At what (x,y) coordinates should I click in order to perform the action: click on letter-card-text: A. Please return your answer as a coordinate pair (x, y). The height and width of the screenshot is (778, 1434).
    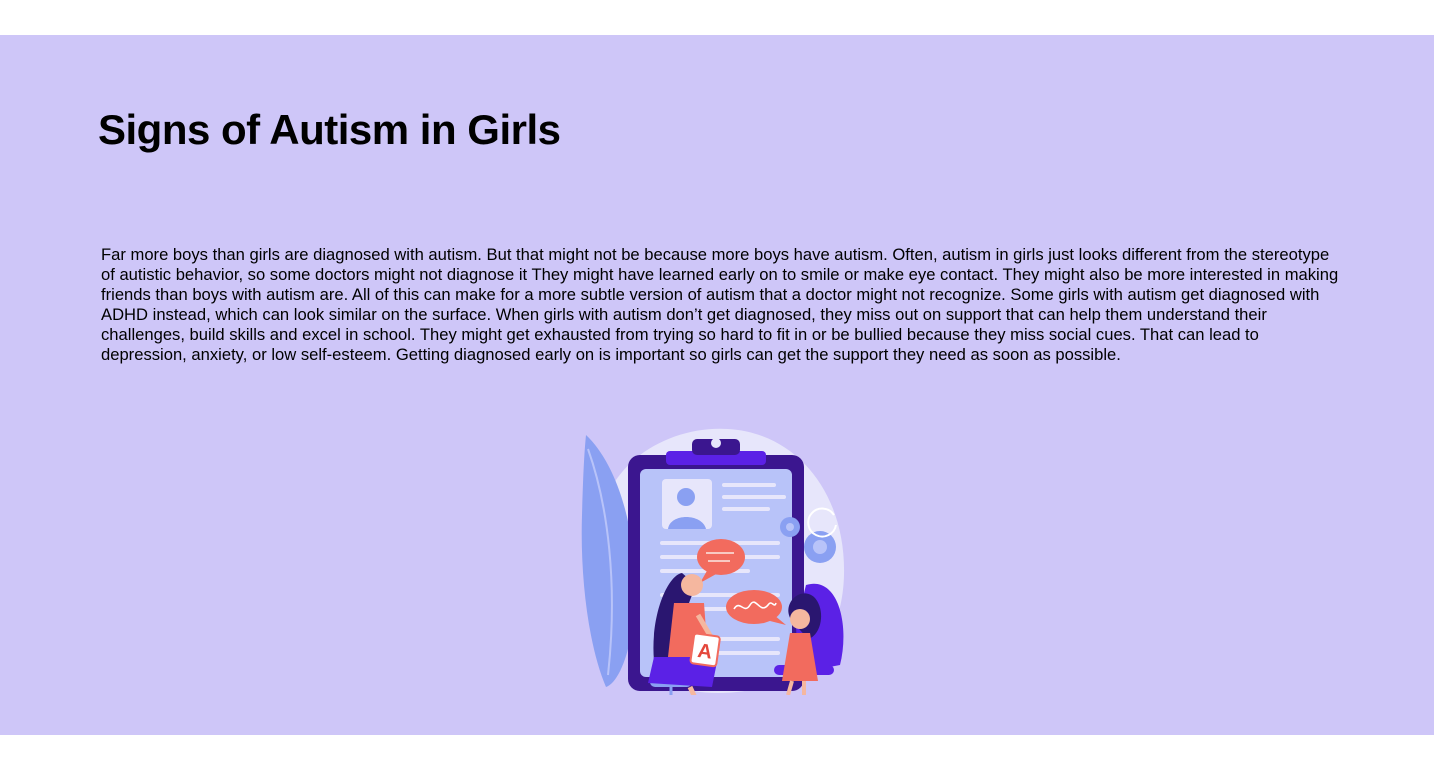
    Looking at the image, I should click on (704, 652).